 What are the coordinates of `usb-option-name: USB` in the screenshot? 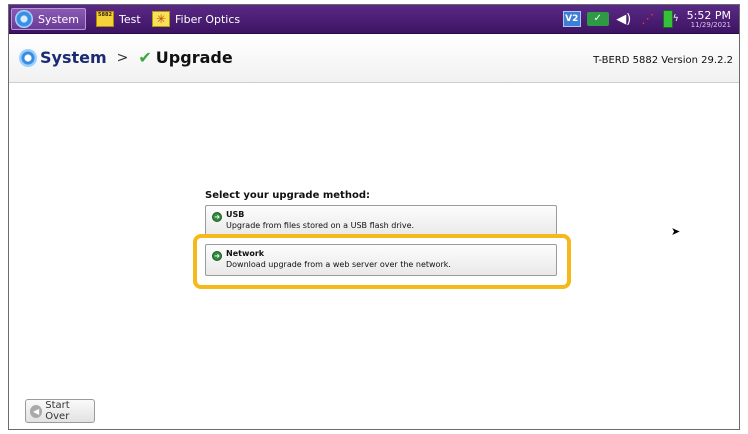 It's located at (235, 214).